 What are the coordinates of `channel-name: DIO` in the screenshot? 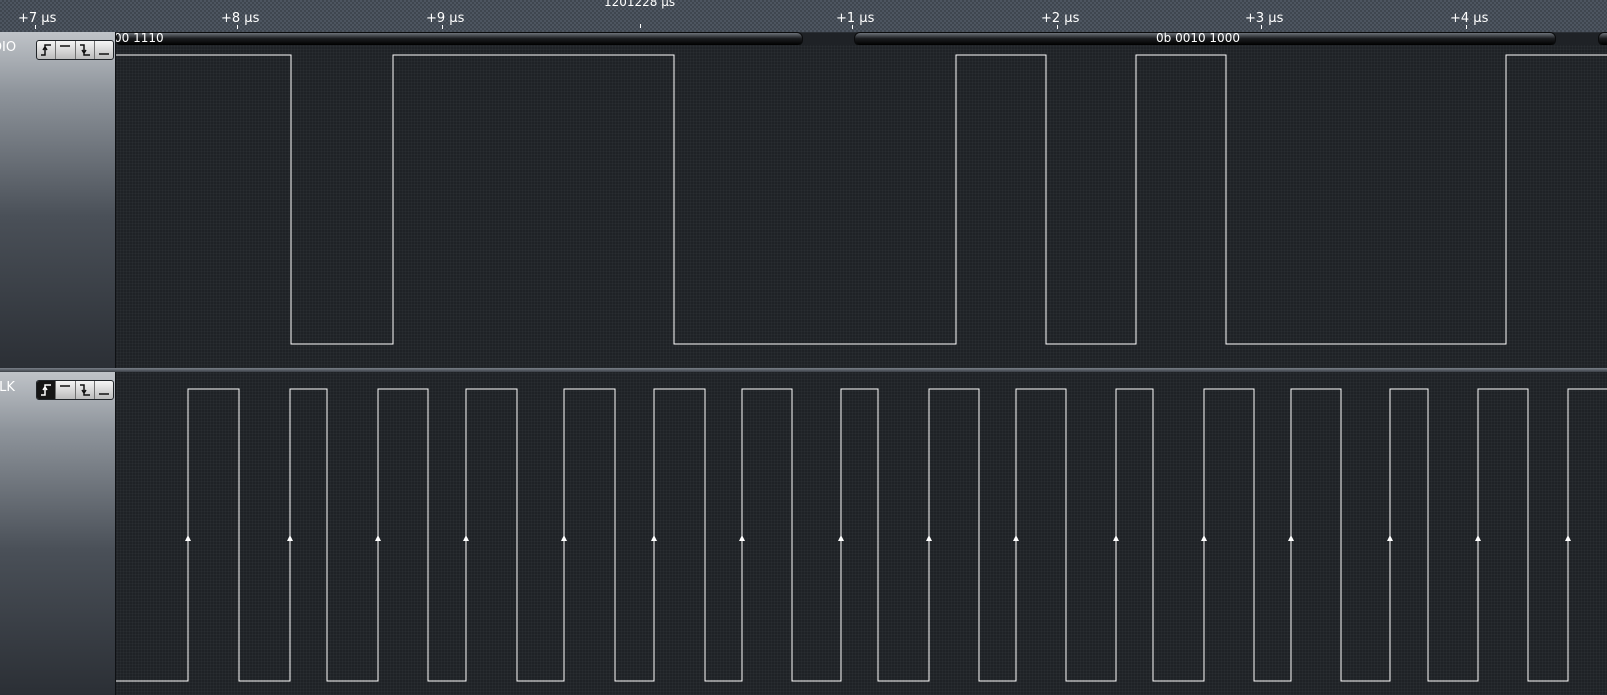 It's located at (8, 47).